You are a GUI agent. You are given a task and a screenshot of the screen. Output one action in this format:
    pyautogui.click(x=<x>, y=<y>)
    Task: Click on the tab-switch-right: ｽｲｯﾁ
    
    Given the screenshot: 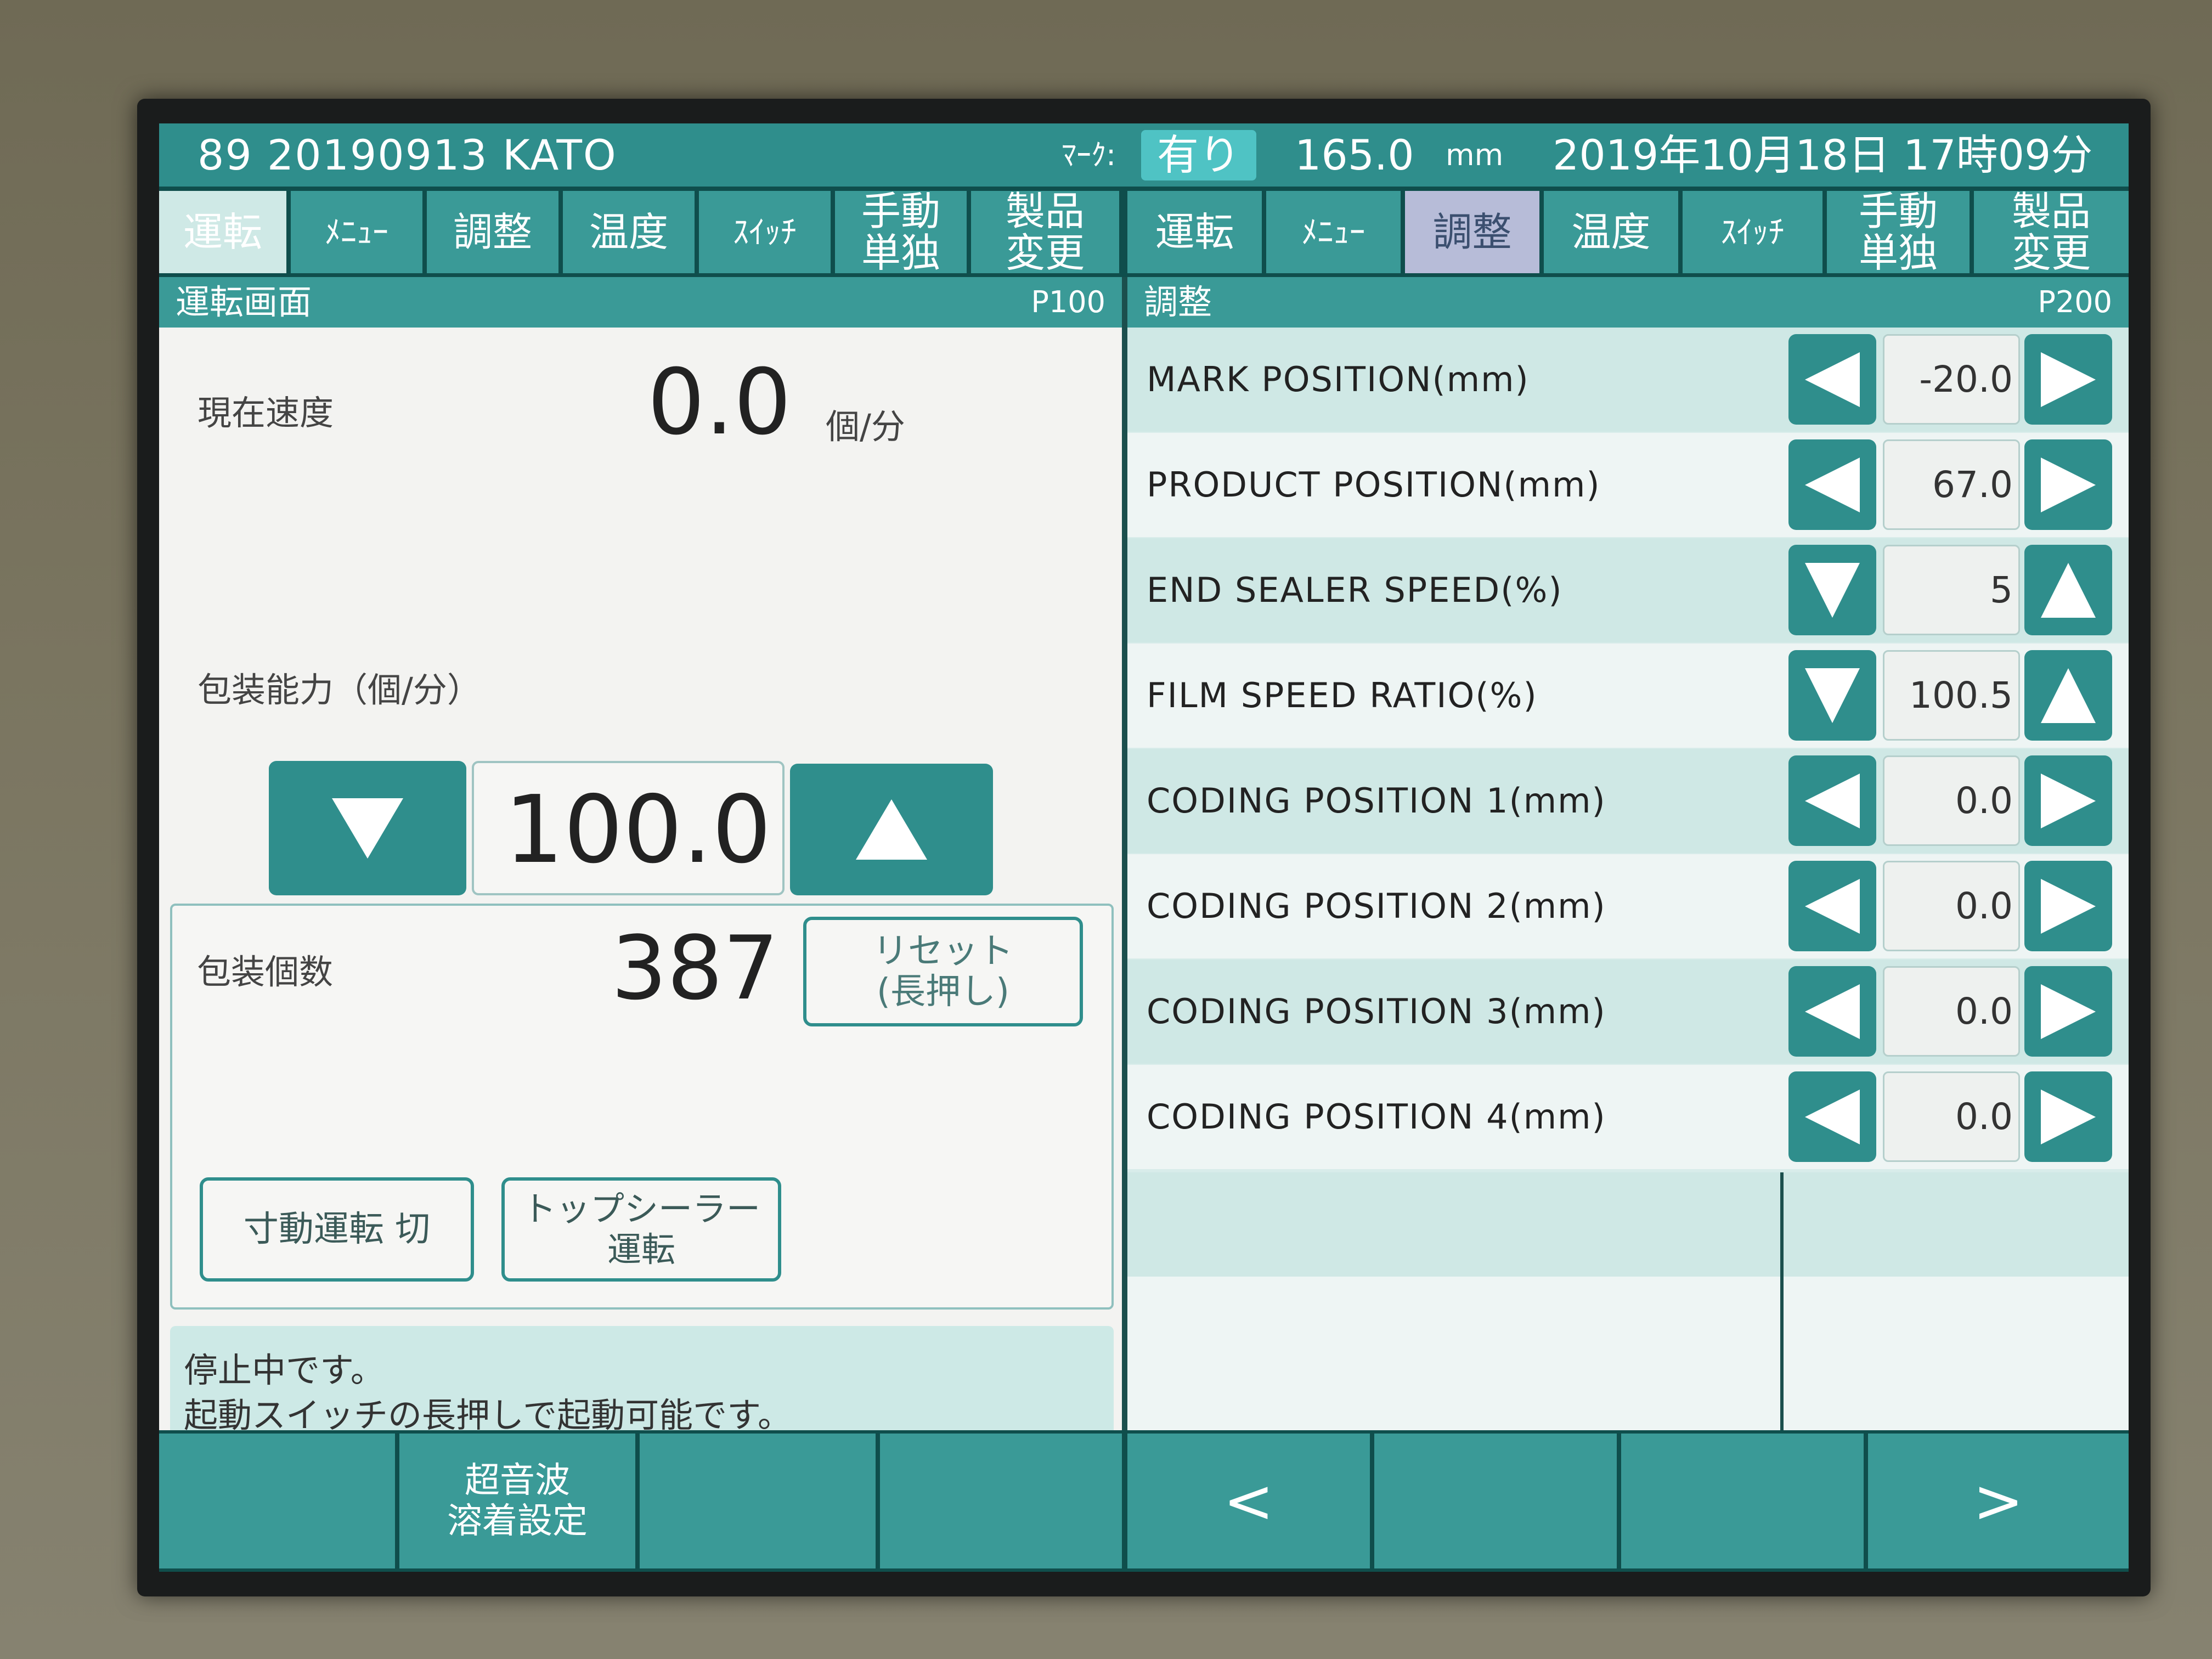 What is the action you would take?
    pyautogui.click(x=1753, y=232)
    